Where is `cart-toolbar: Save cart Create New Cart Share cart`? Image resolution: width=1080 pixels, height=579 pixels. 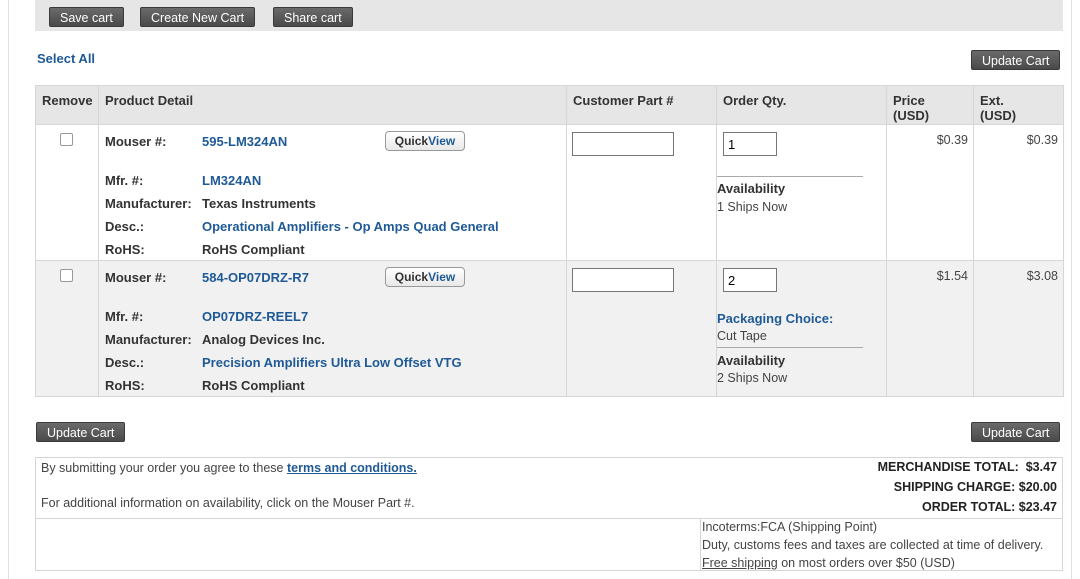
cart-toolbar: Save cart Create New Cart Share cart is located at coordinates (549, 15).